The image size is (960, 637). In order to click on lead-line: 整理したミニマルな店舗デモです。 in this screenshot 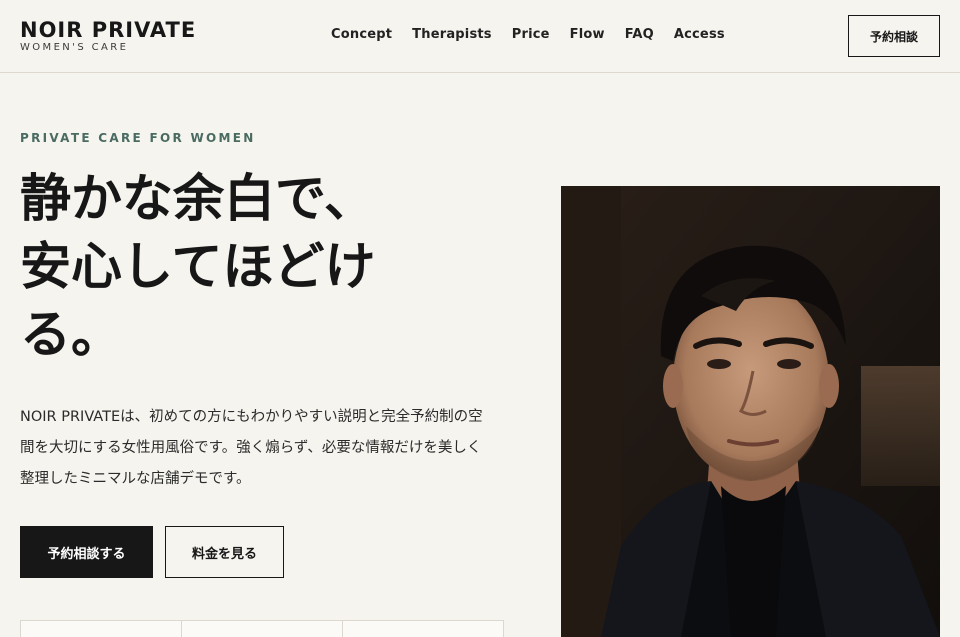, I will do `click(135, 479)`.